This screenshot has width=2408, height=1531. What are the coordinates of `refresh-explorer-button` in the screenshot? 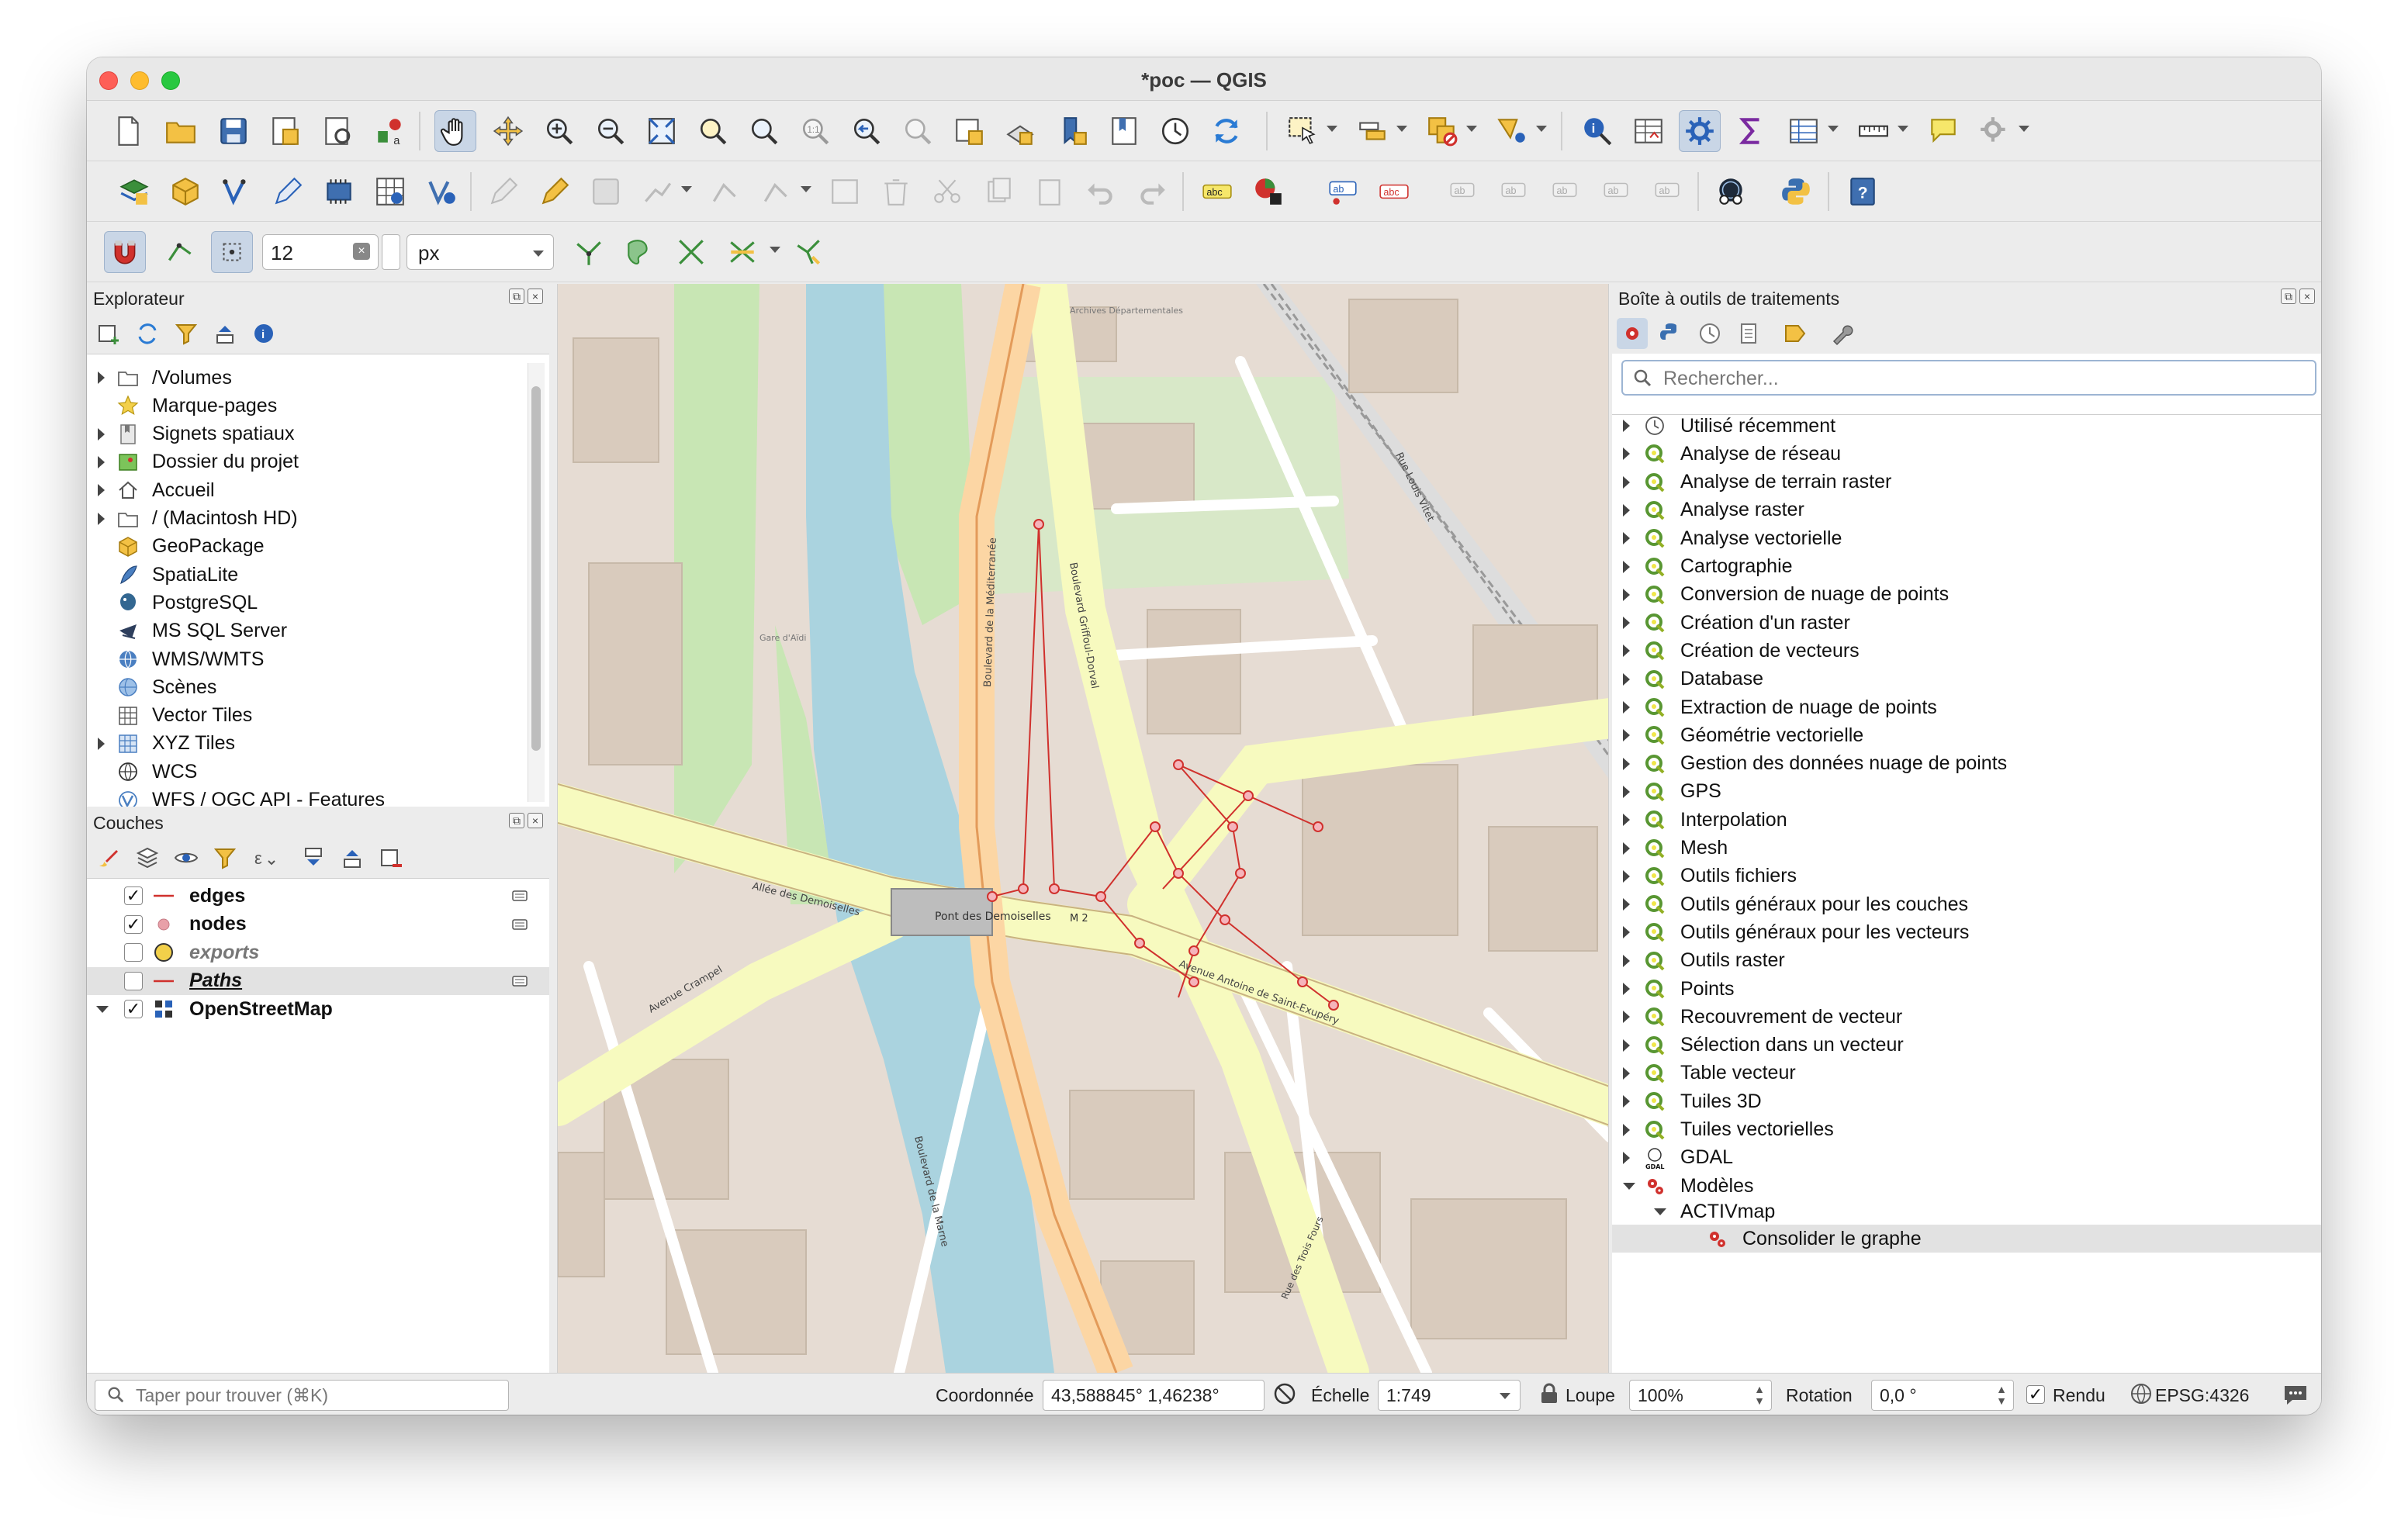 It's located at (147, 333).